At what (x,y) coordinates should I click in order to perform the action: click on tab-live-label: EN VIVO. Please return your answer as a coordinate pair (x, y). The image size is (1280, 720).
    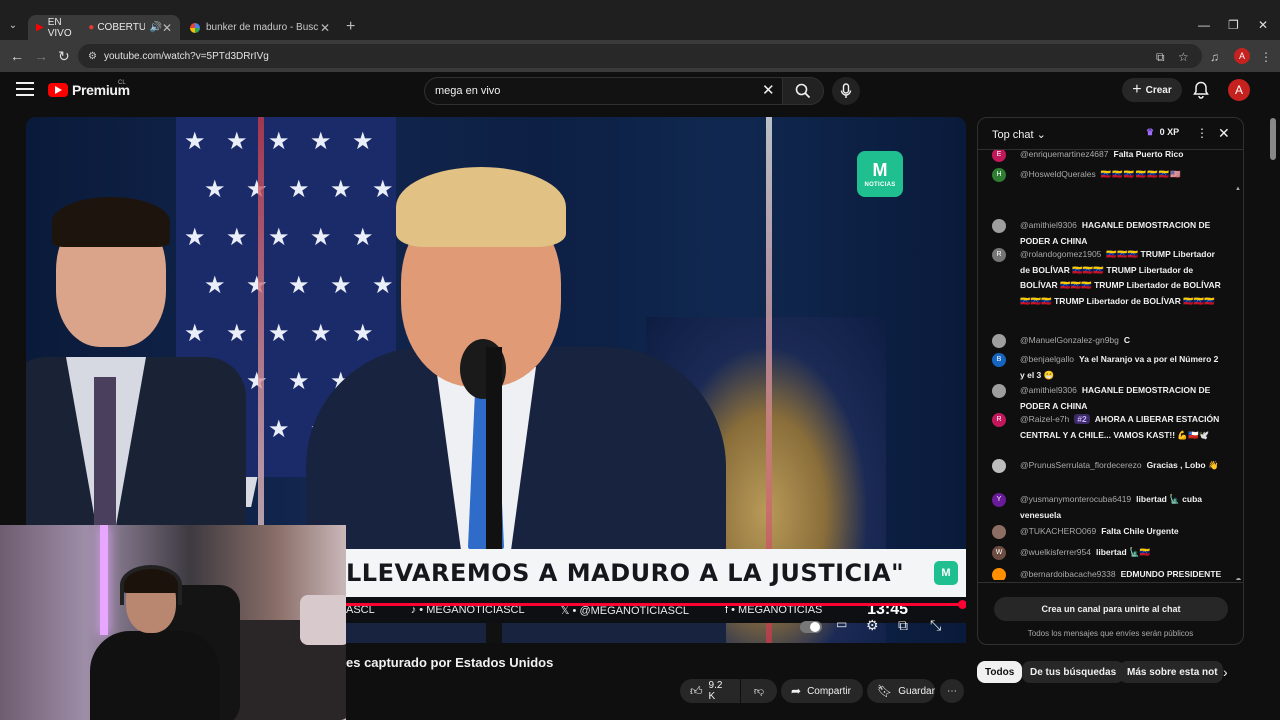
    Looking at the image, I should click on (59, 27).